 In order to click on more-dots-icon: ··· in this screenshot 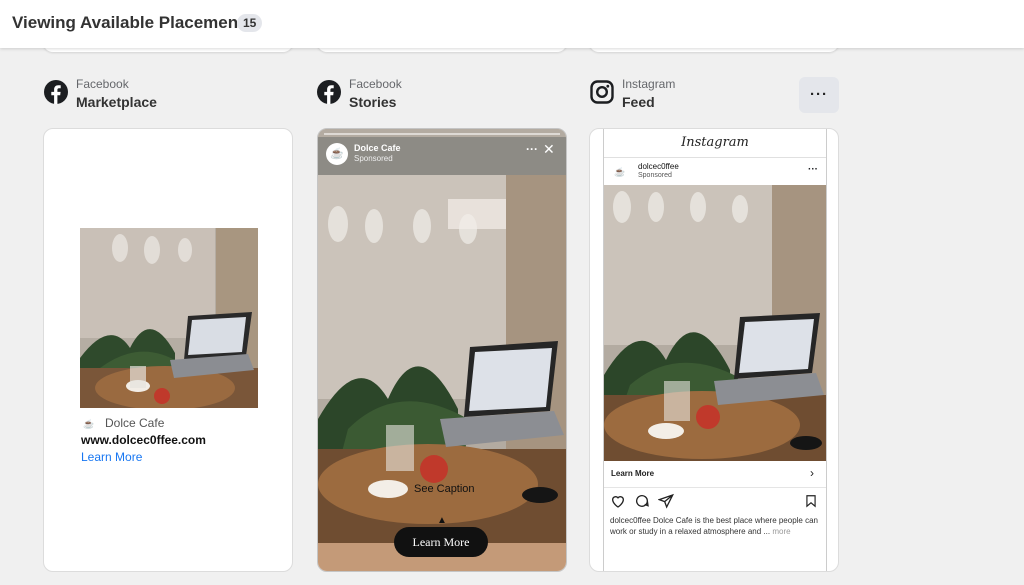, I will do `click(819, 94)`.